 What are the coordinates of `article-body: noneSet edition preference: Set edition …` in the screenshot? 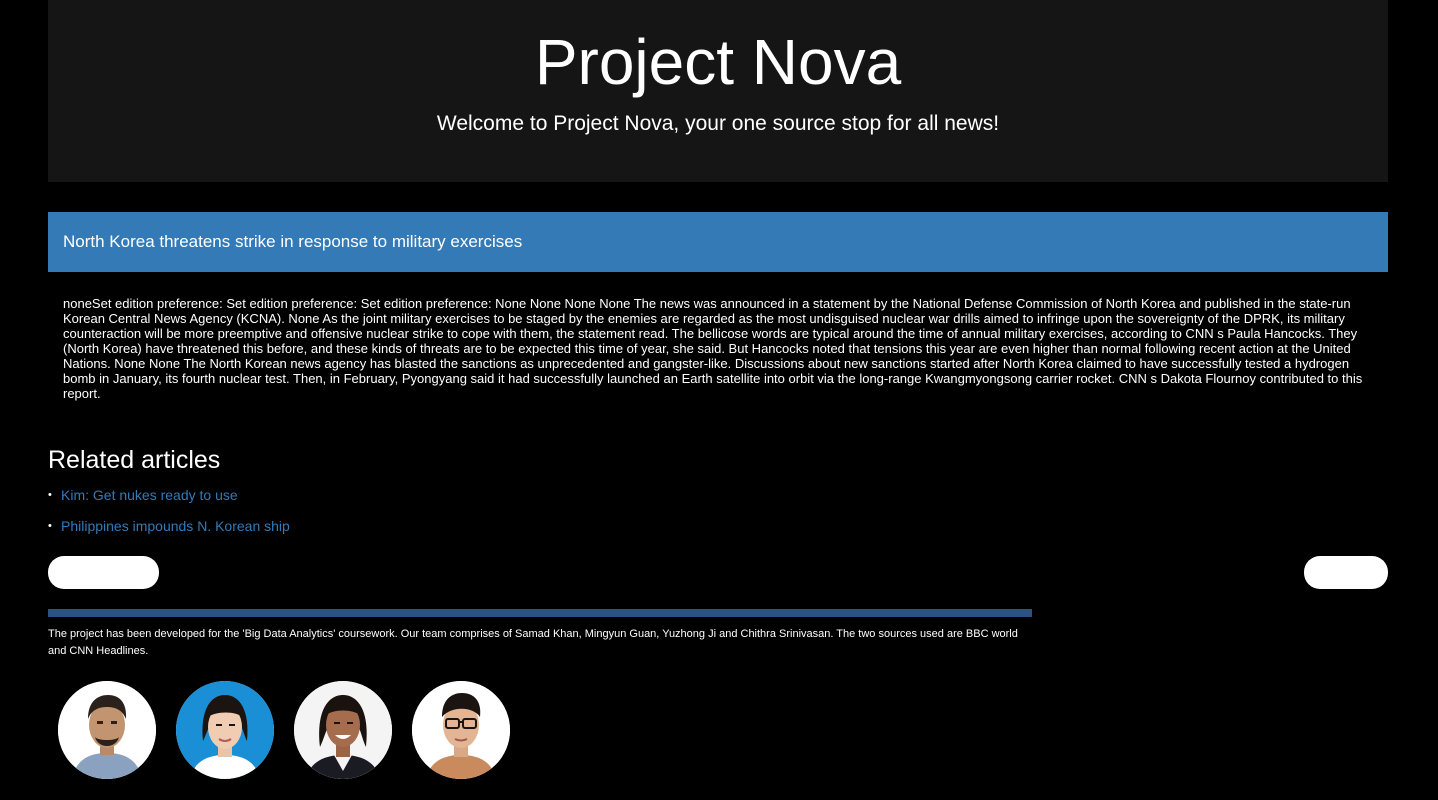 It's located at (713, 348).